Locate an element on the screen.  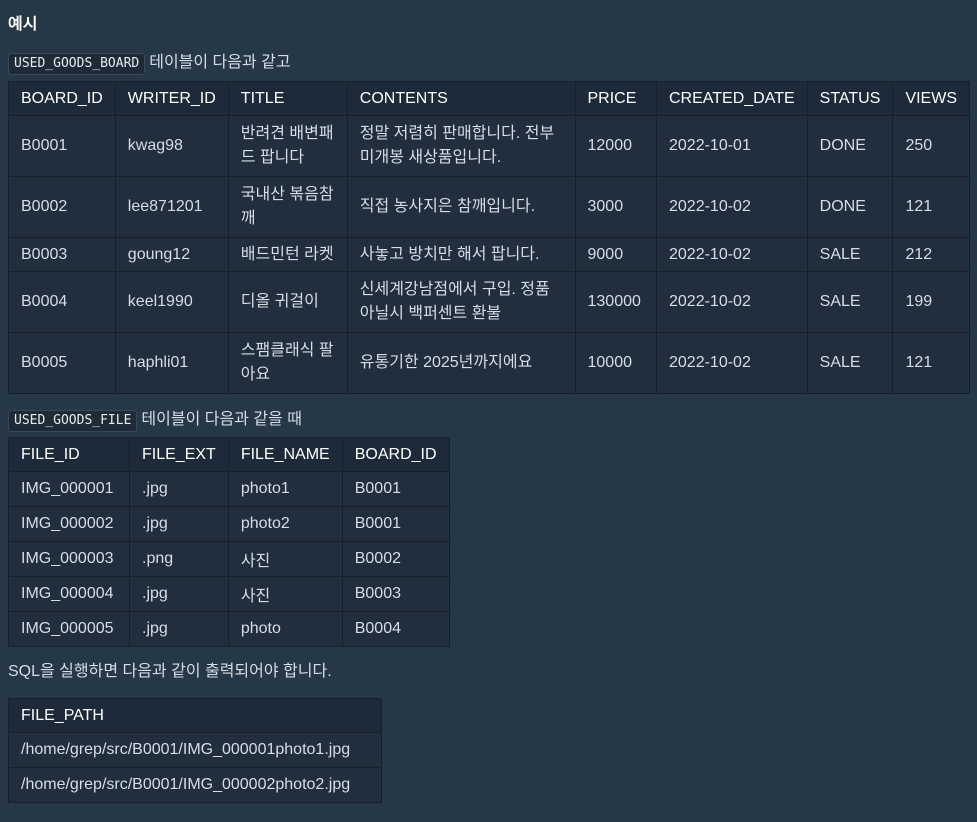
column-header: STATUS is located at coordinates (850, 98).